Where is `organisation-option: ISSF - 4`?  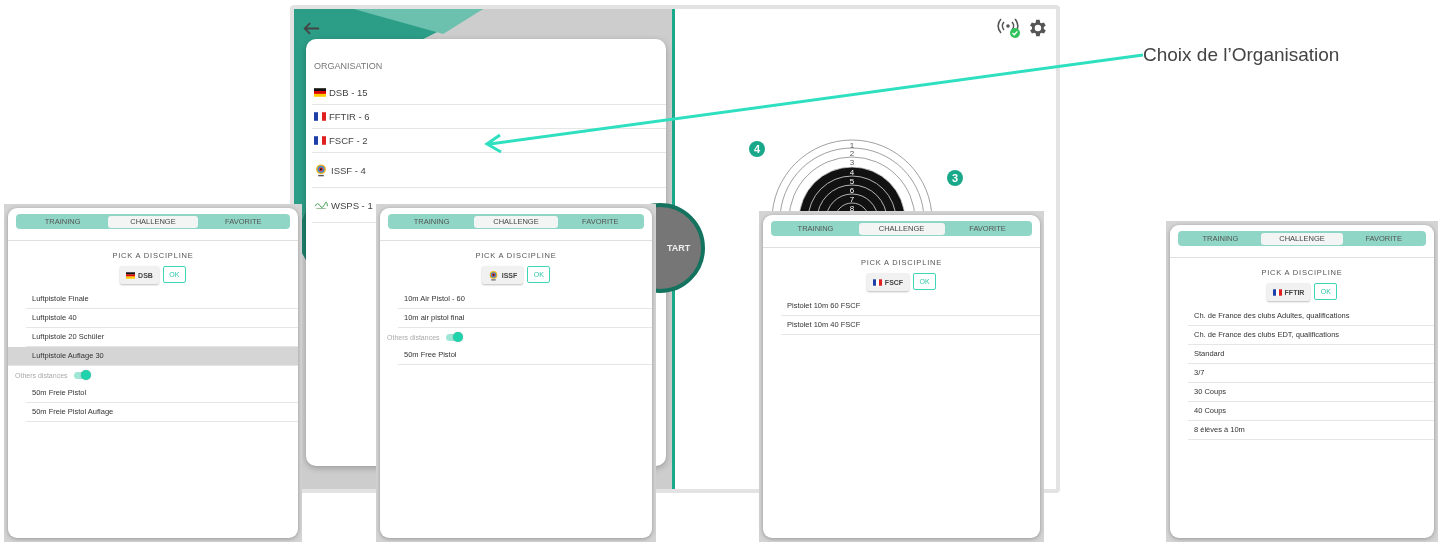
organisation-option: ISSF - 4 is located at coordinates (489, 170).